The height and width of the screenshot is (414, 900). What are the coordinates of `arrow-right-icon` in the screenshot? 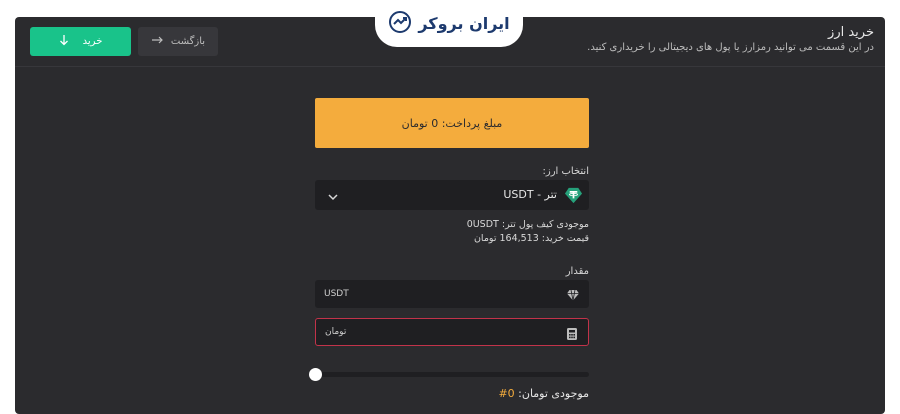 It's located at (157, 41).